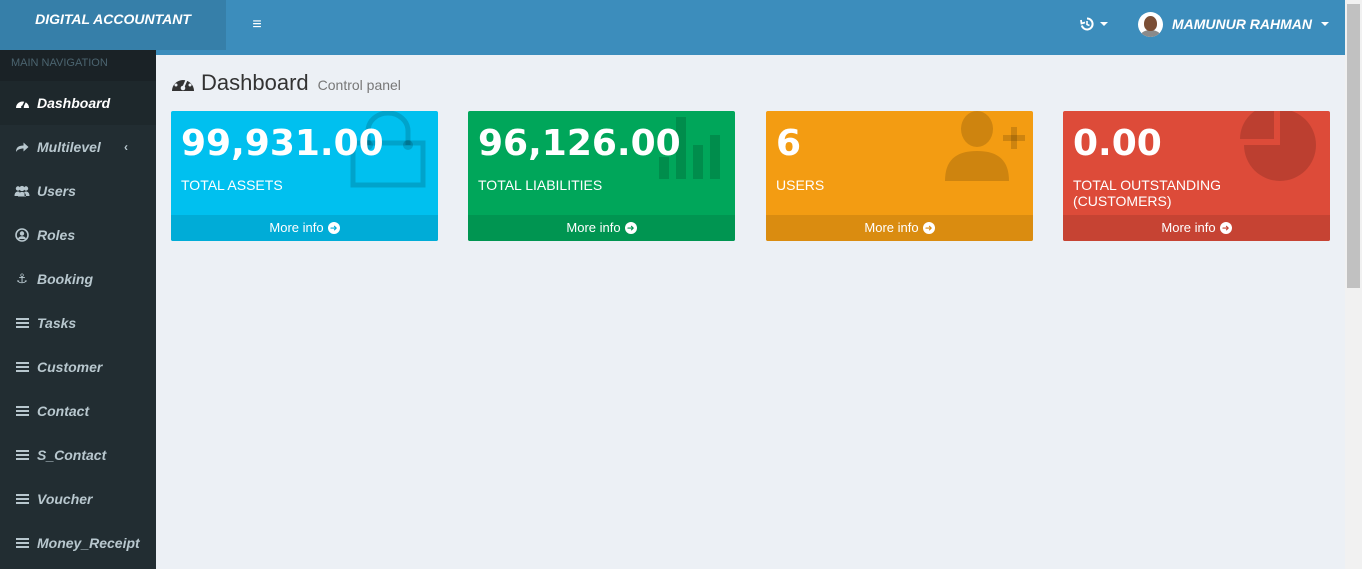 Image resolution: width=1362 pixels, height=569 pixels. Describe the element at coordinates (88, 543) in the screenshot. I see `sidebar-item-label: Money_Receipt` at that location.